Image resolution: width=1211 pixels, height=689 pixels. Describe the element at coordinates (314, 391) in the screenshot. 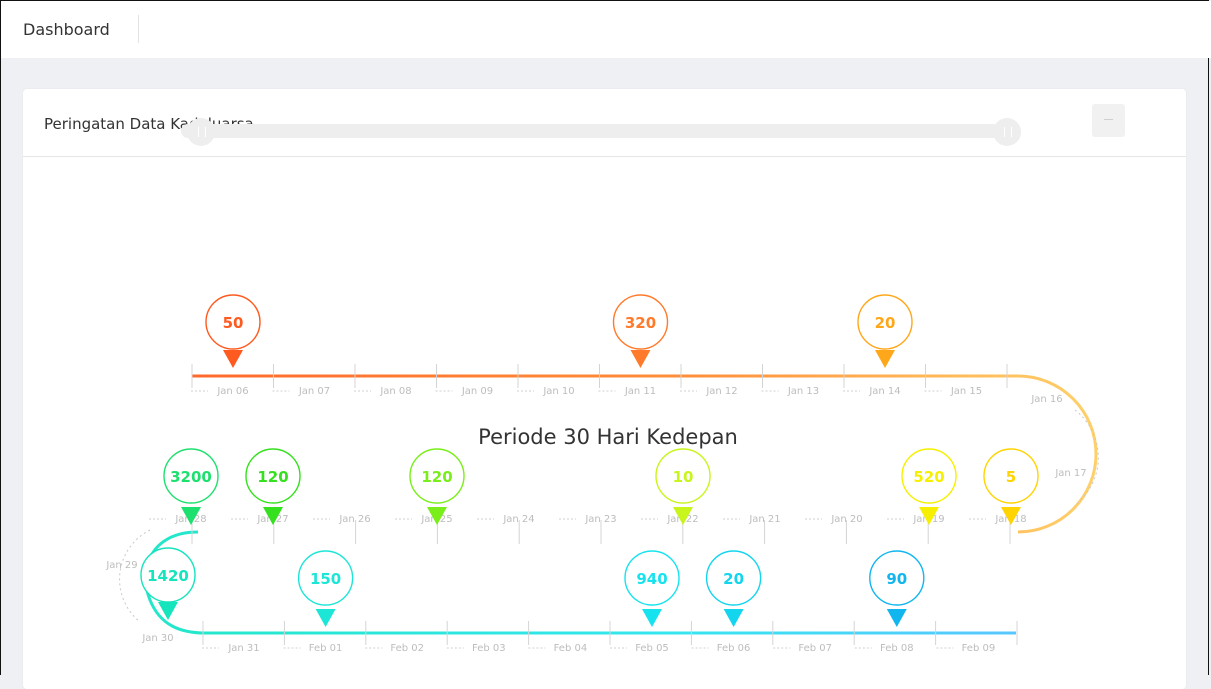

I see `timeline-date-label: Jan 07` at that location.